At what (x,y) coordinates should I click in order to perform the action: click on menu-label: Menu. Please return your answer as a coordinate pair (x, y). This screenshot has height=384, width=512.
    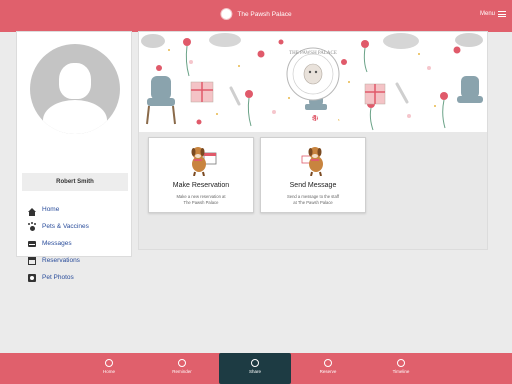
    Looking at the image, I should click on (487, 14).